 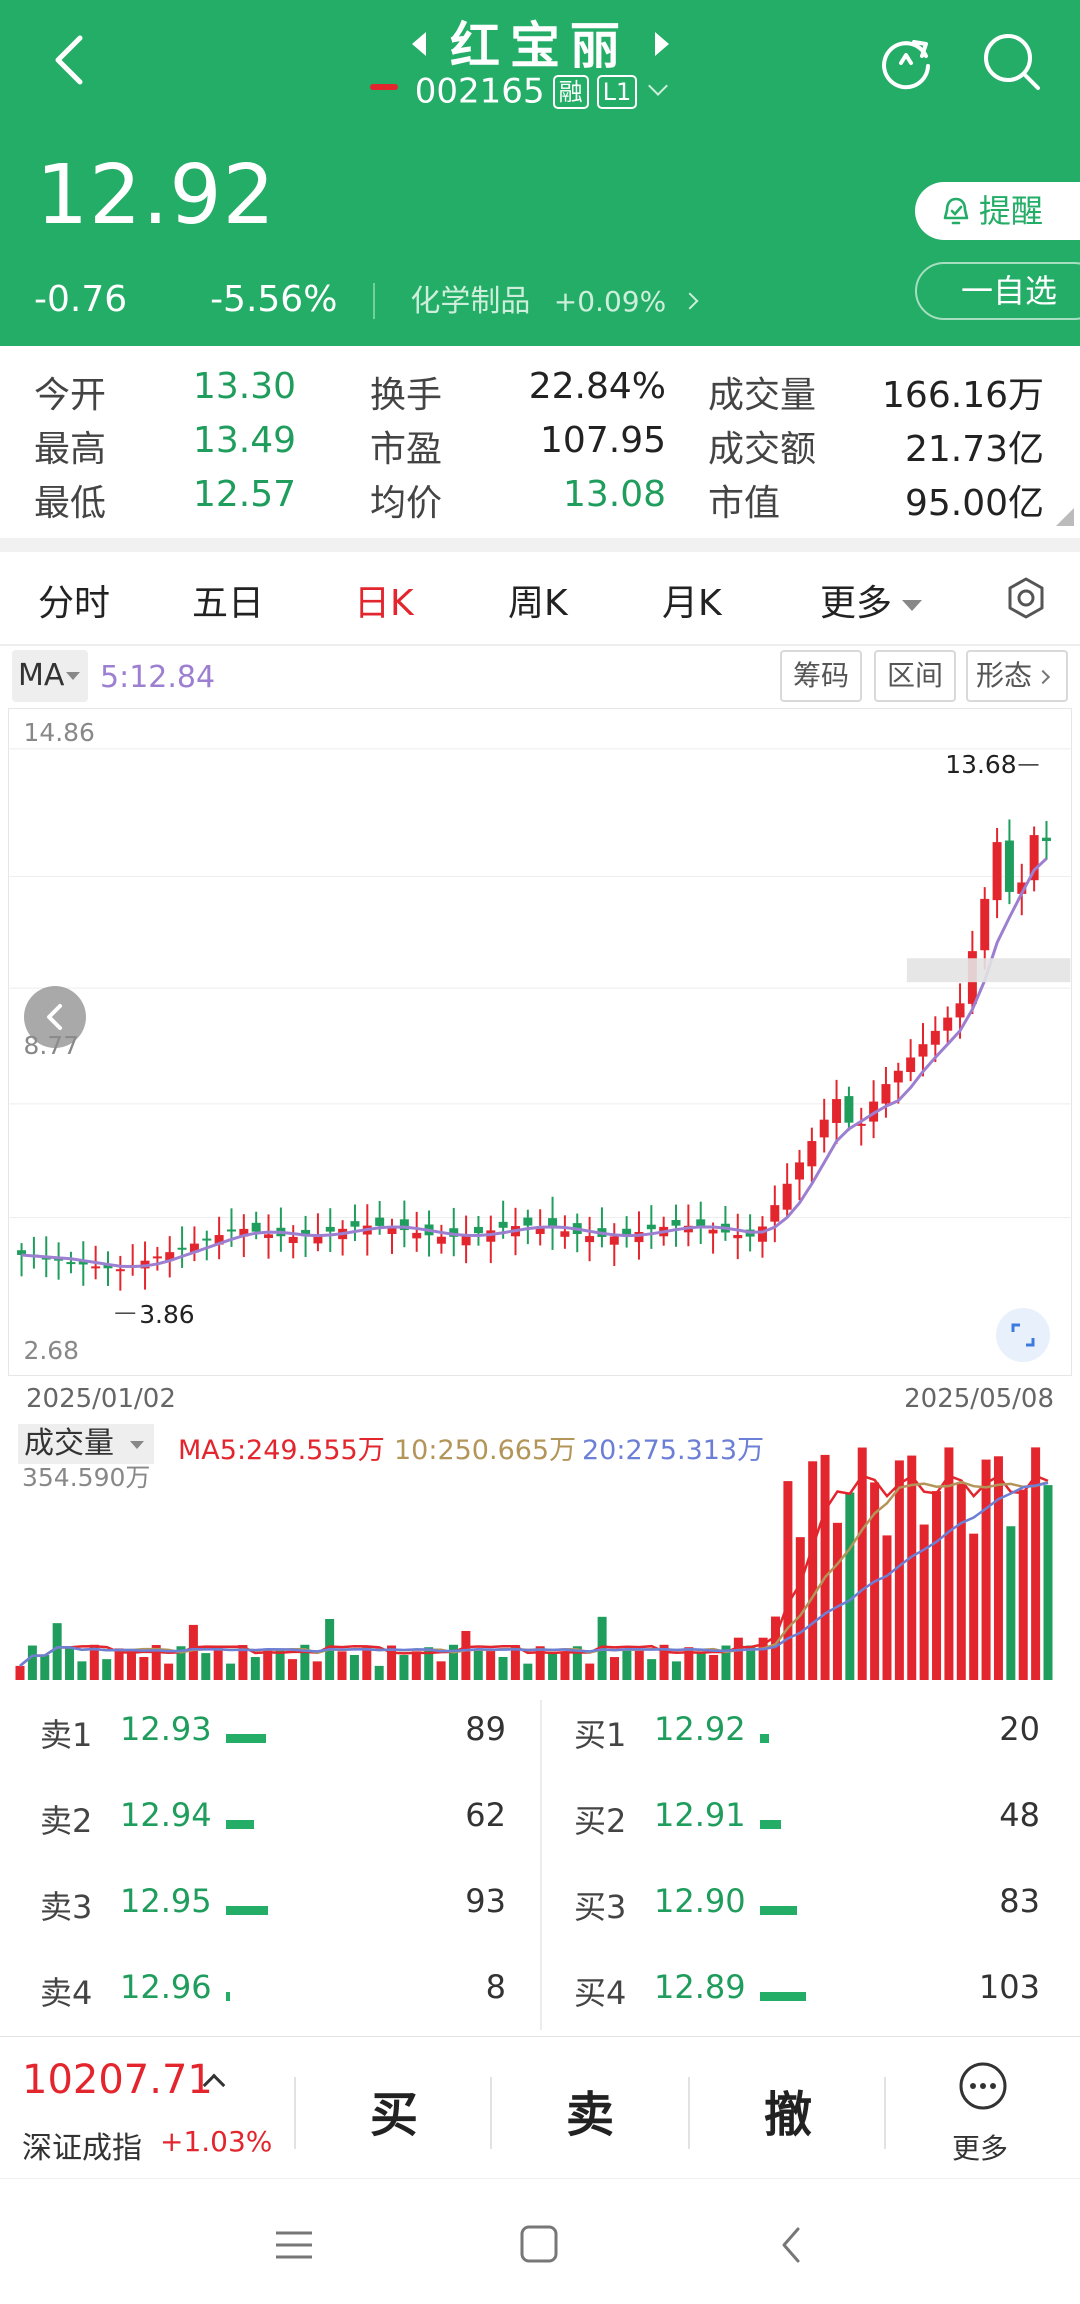 I want to click on fullscreen-button, so click(x=1023, y=1335).